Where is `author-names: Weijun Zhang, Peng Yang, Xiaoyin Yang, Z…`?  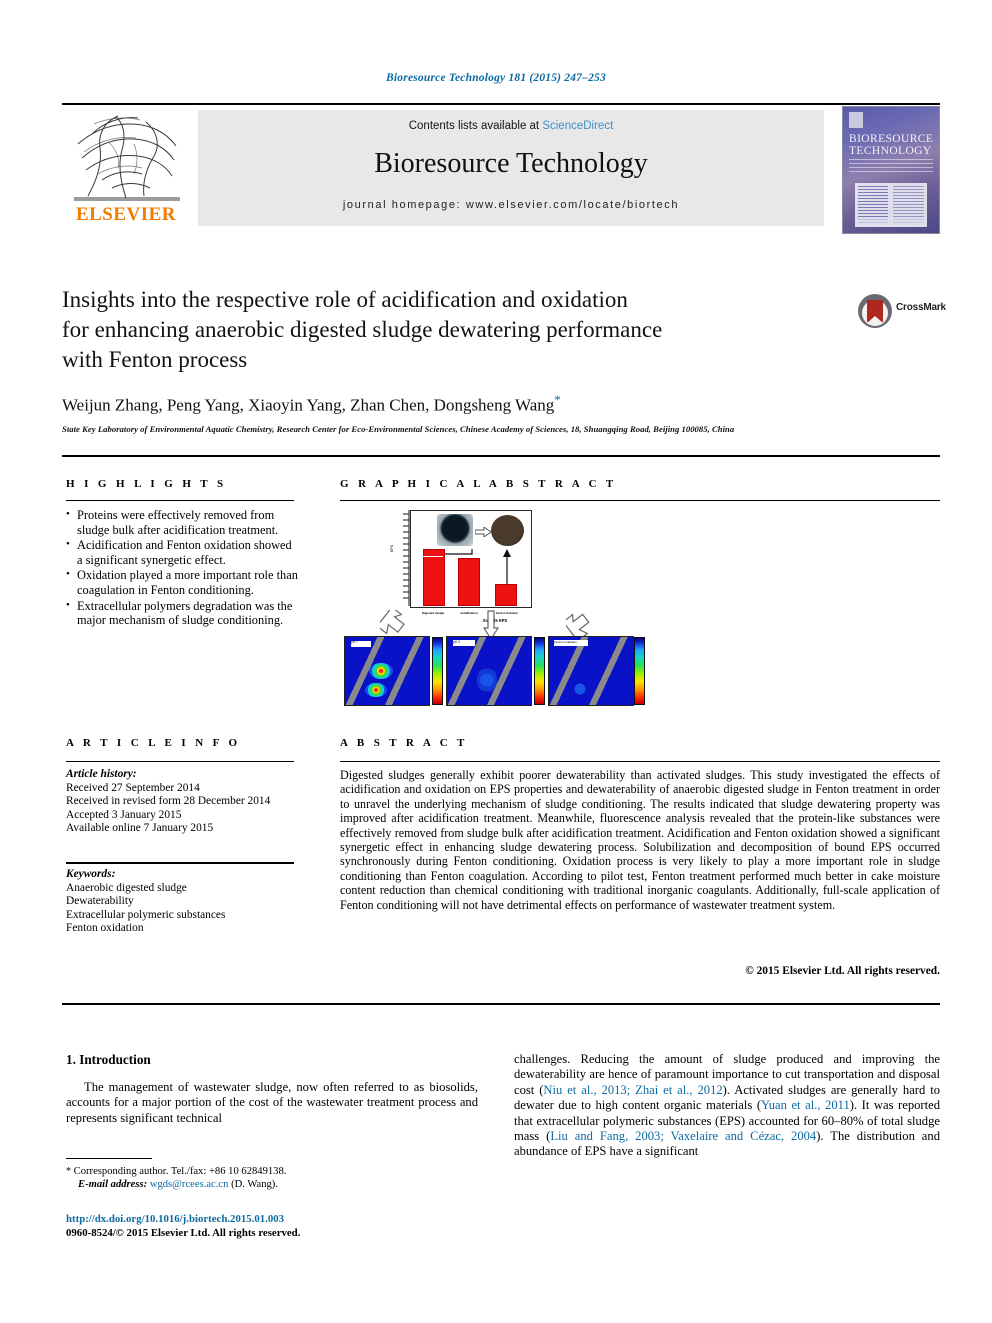
author-names: Weijun Zhang, Peng Yang, Xiaoyin Yang, Z… is located at coordinates (308, 405).